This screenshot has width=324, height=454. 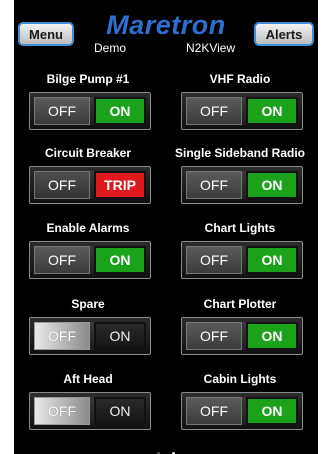 I want to click on switch-cell: Cabin Lights OFF ON, so click(x=240, y=406).